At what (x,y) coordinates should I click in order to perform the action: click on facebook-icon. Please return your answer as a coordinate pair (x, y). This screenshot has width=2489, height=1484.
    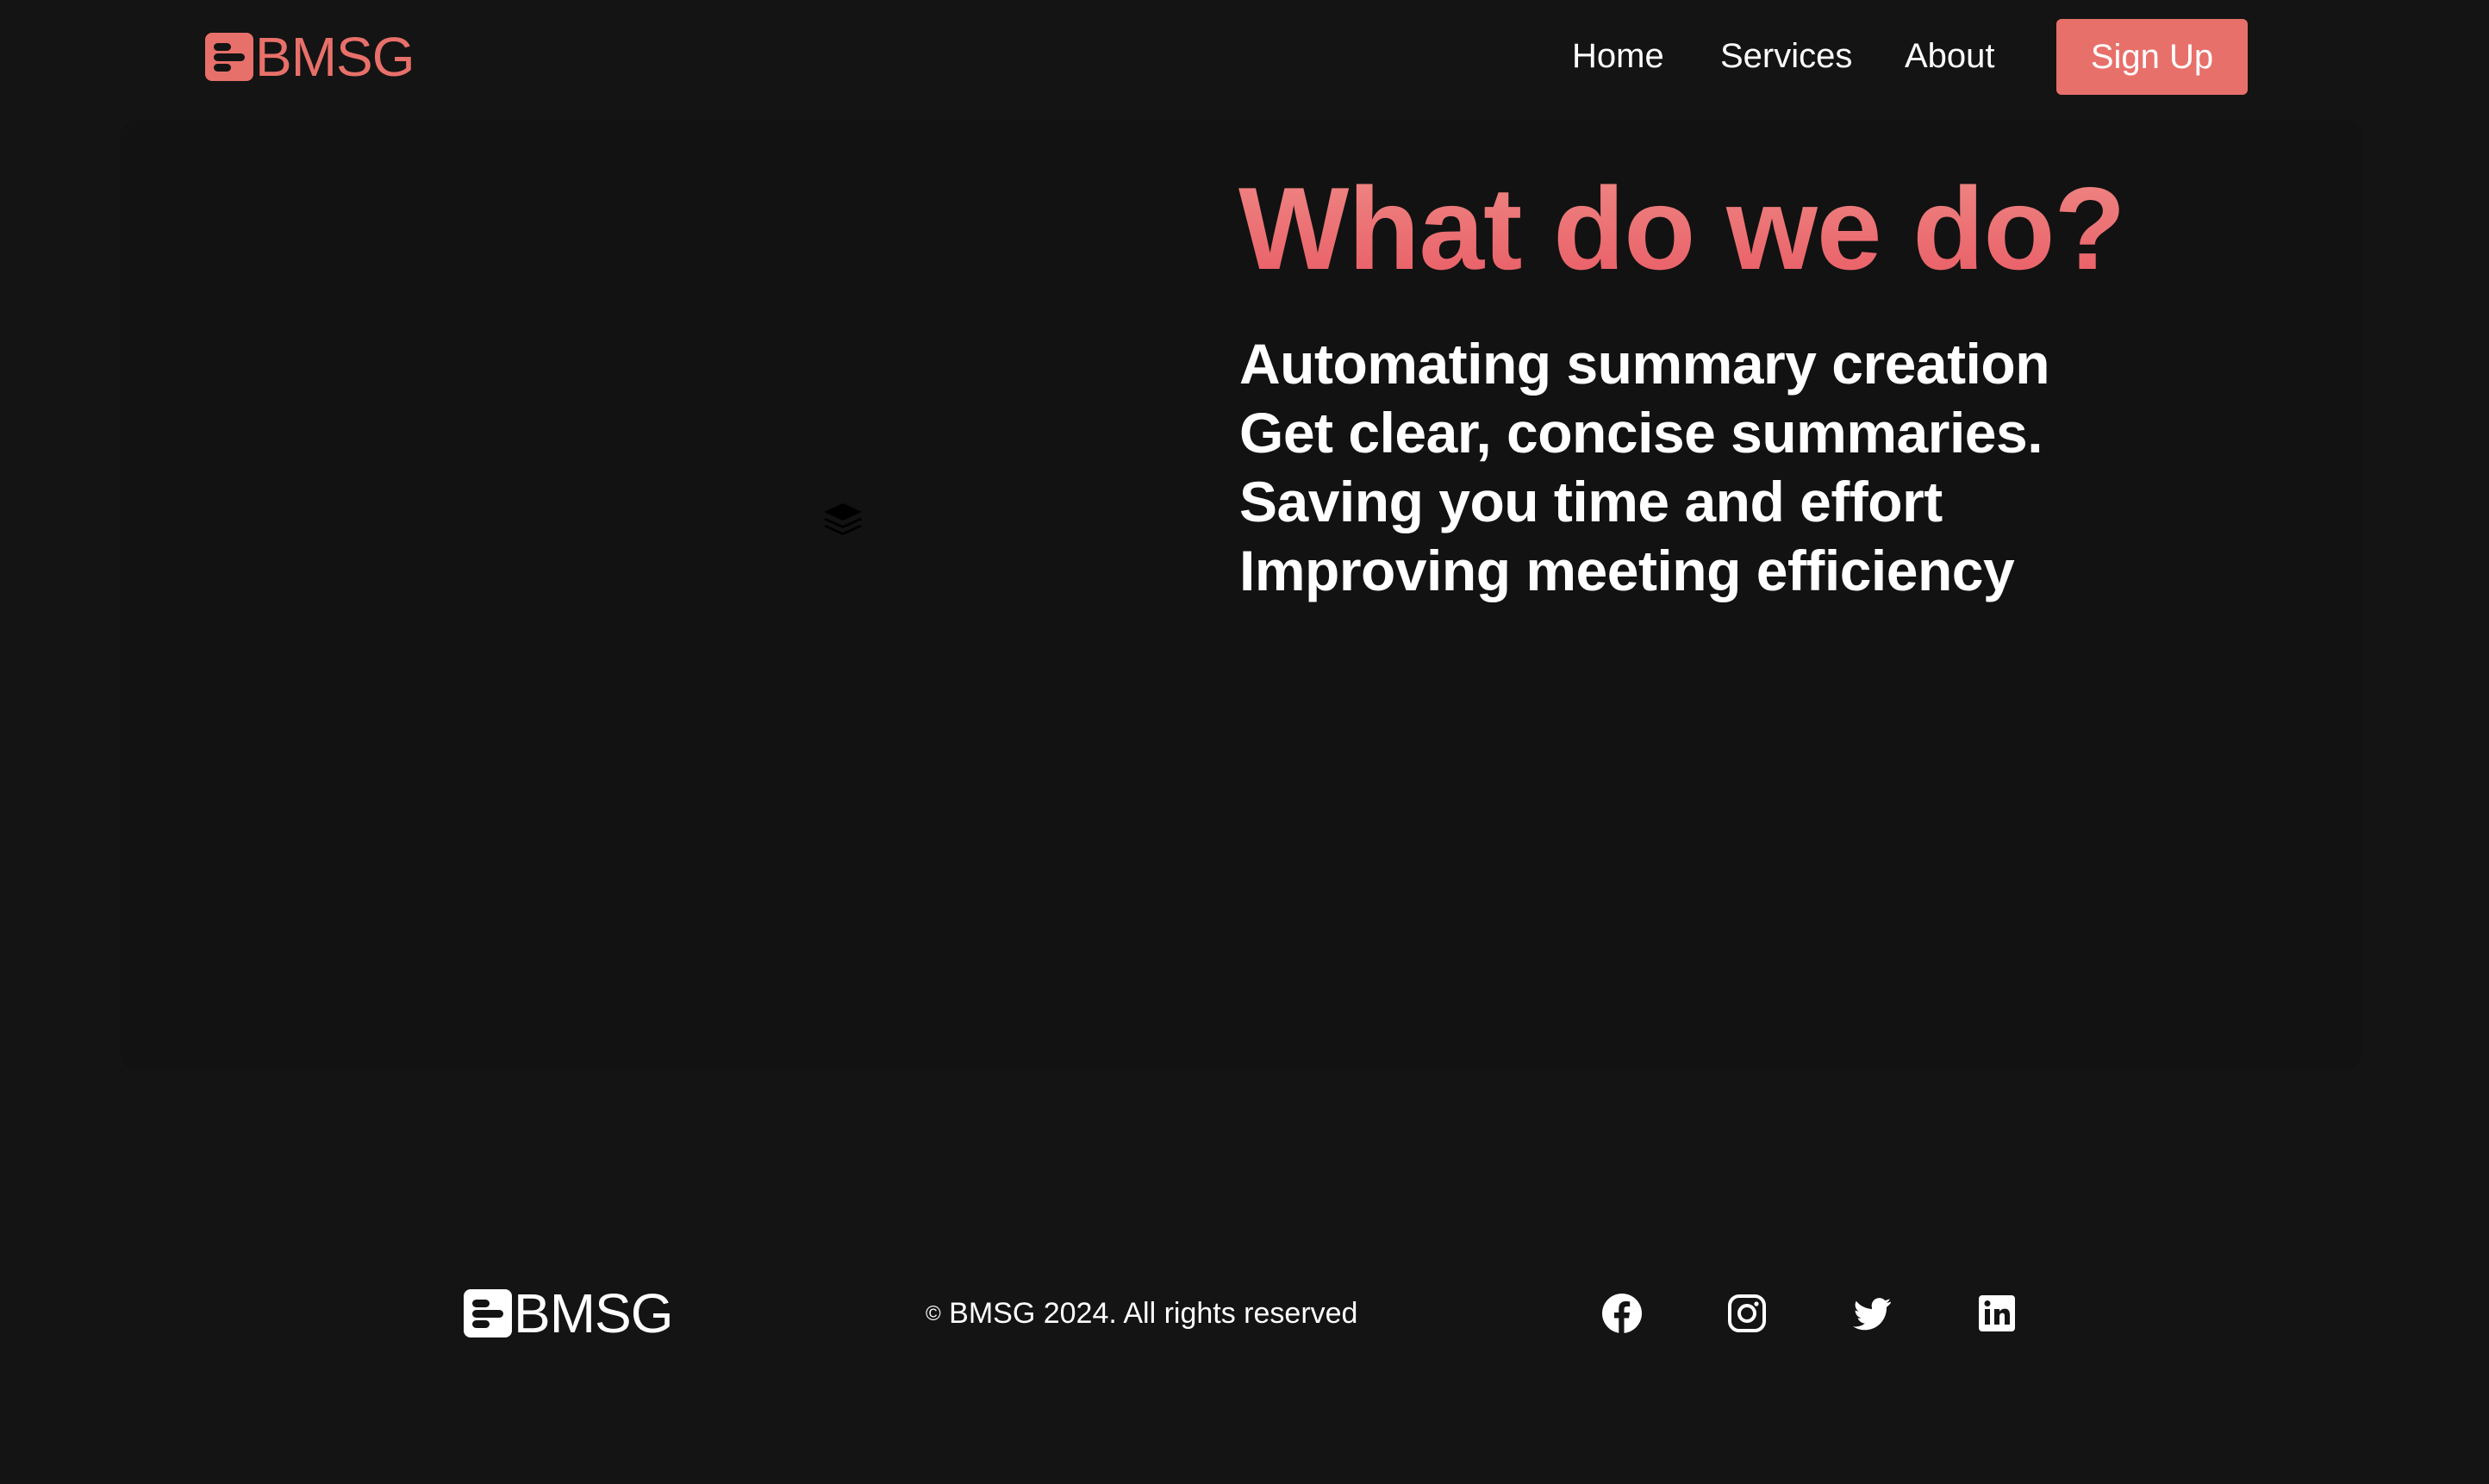
    Looking at the image, I should click on (1622, 1313).